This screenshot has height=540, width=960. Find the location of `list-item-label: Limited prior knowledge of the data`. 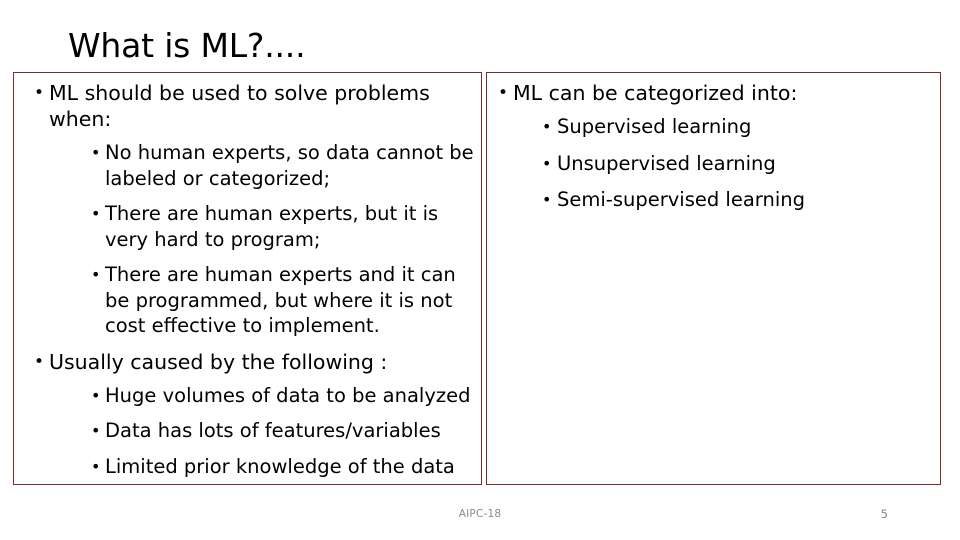

list-item-label: Limited prior knowledge of the data is located at coordinates (280, 466).